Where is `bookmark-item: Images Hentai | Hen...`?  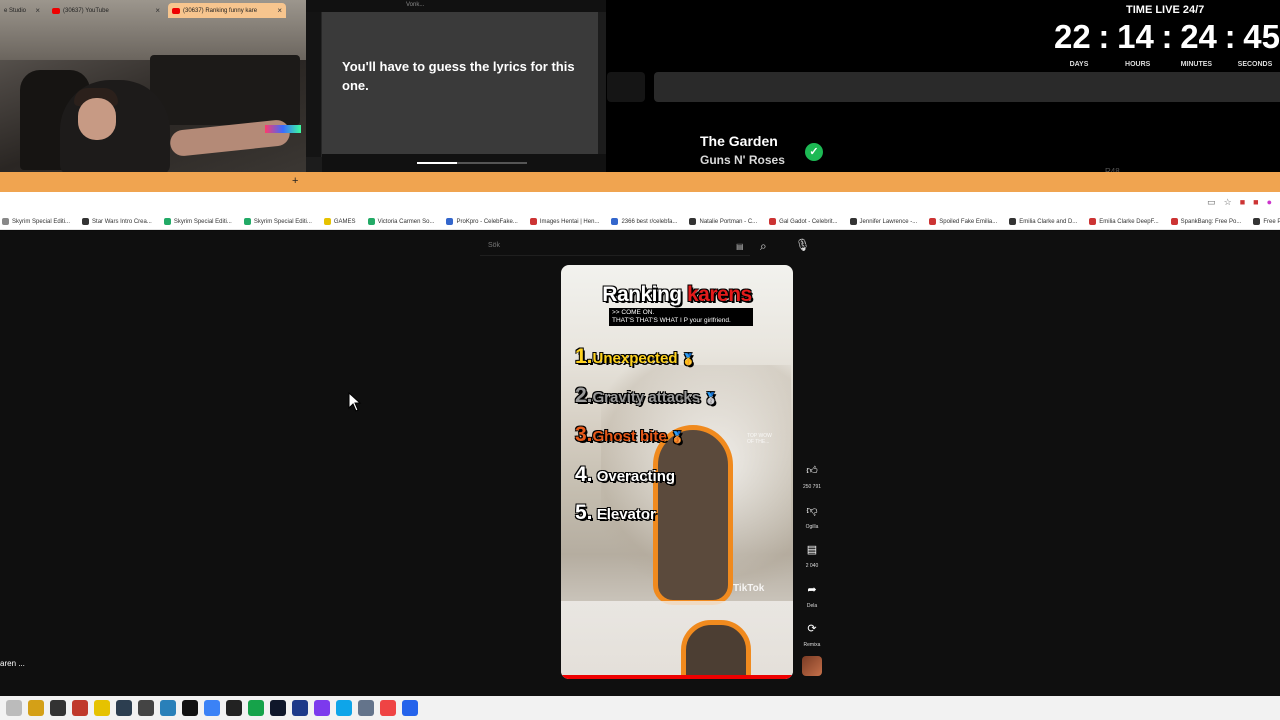
bookmark-item: Images Hentai | Hen... is located at coordinates (564, 221).